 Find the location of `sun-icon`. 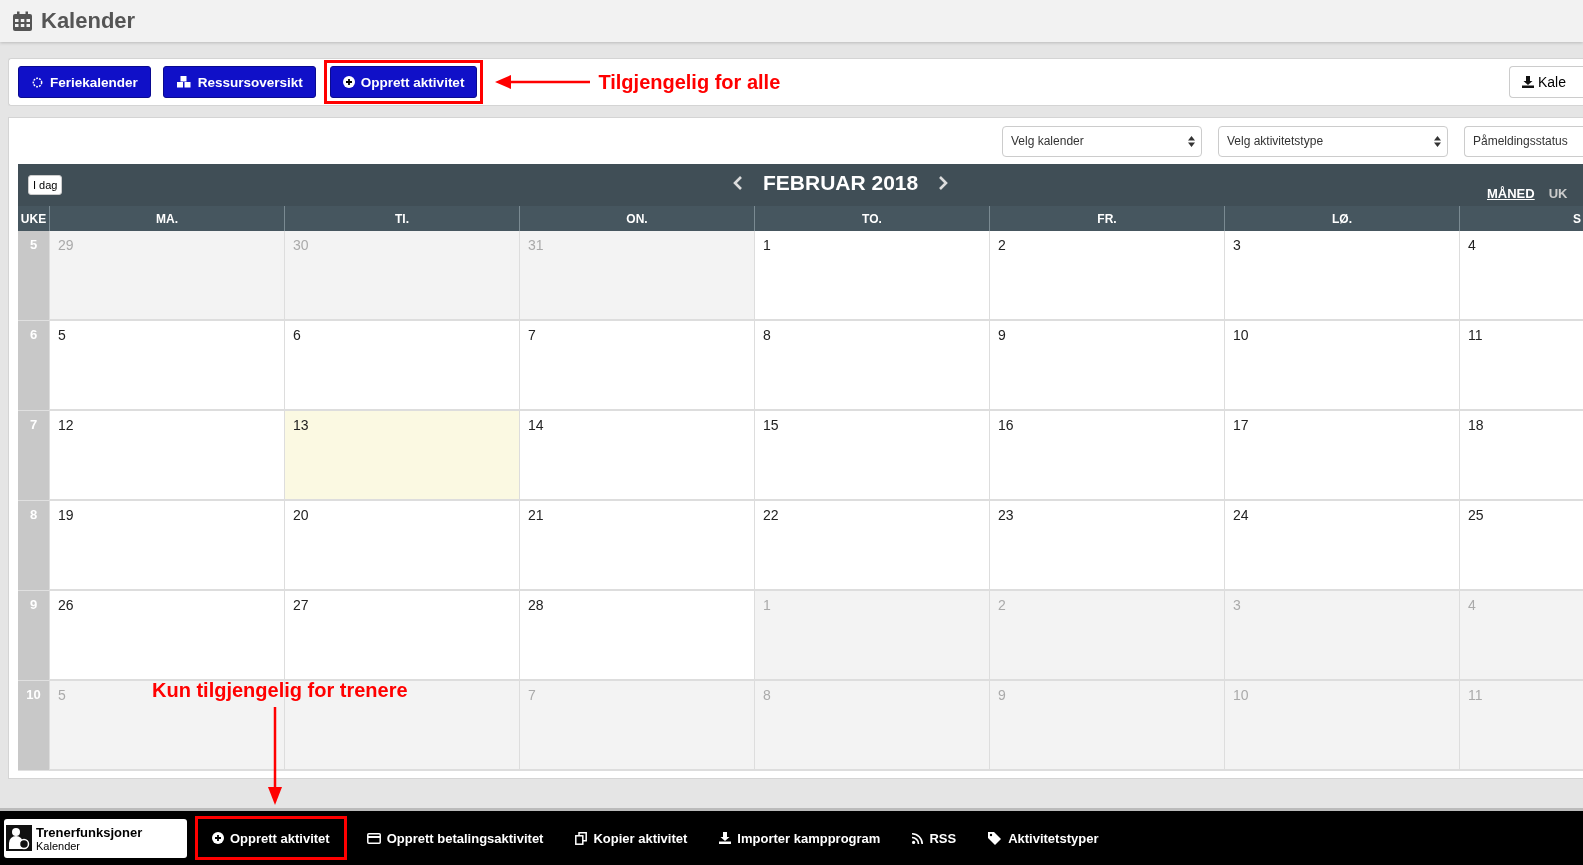

sun-icon is located at coordinates (37, 82).